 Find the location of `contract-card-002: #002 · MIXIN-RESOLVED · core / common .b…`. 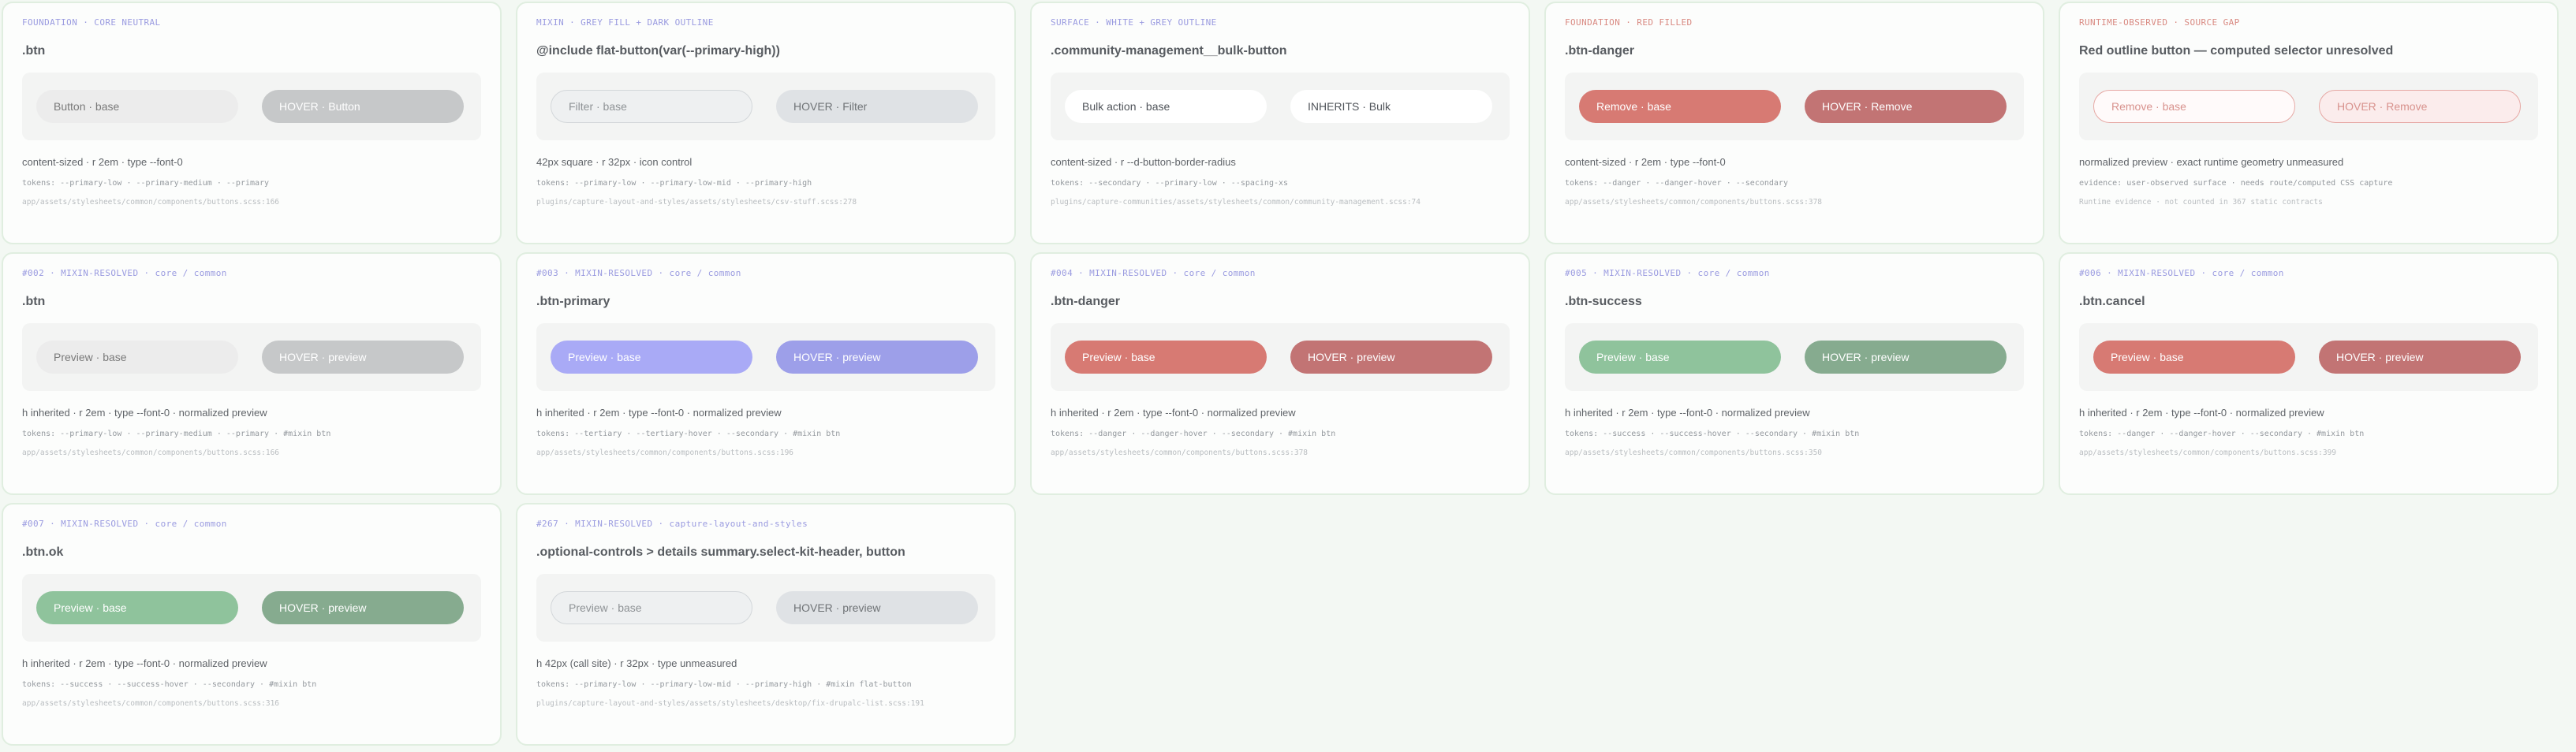

contract-card-002: #002 · MIXIN-RESOLVED · core / common .b… is located at coordinates (252, 373).